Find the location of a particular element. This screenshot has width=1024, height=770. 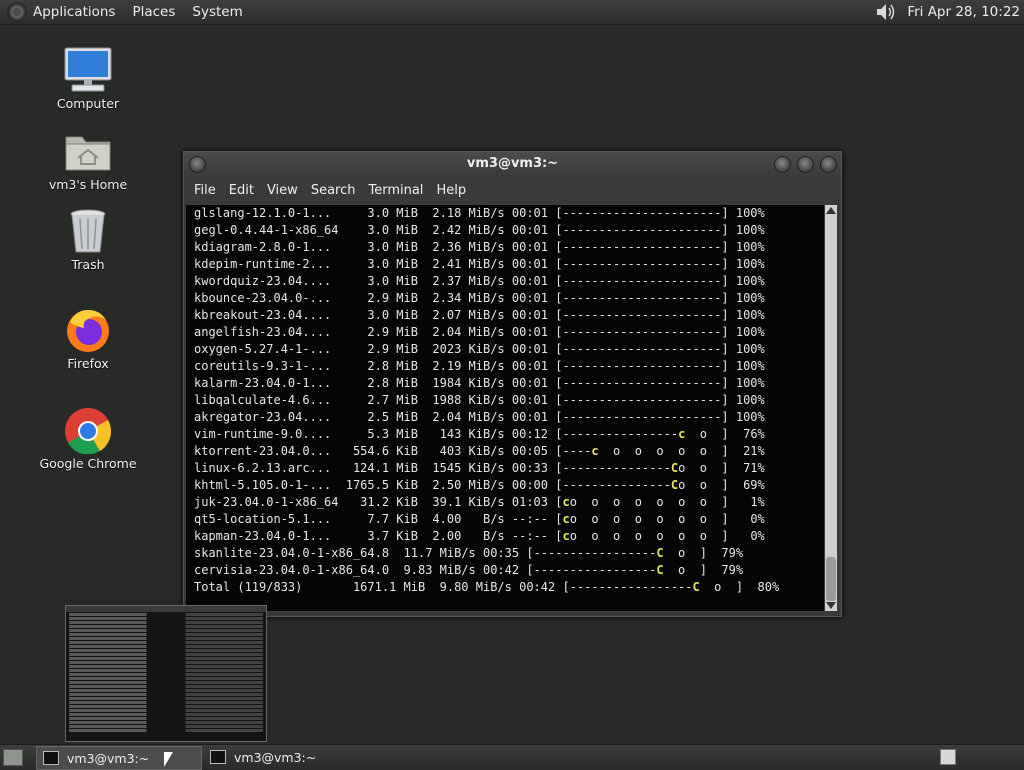

desktop-icon-label: Computer is located at coordinates (88, 103).